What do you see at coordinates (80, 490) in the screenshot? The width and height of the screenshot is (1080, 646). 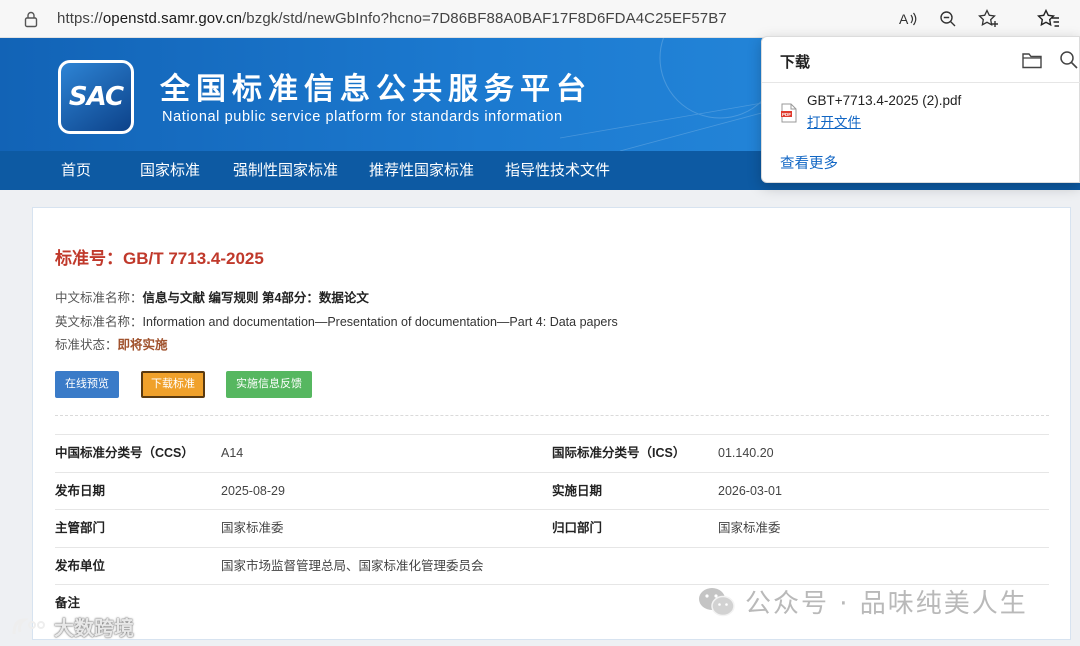 I see `publish-date-label: 发布日期` at bounding box center [80, 490].